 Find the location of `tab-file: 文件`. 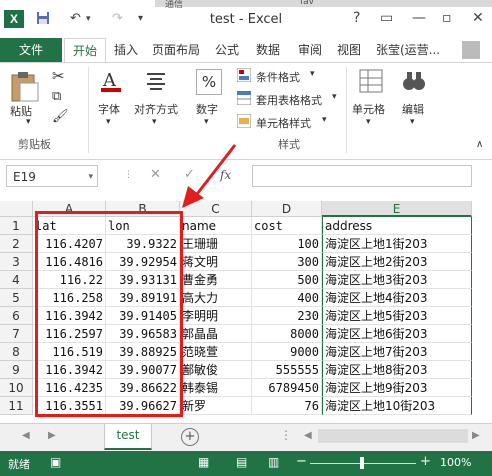

tab-file: 文件 is located at coordinates (31, 50).